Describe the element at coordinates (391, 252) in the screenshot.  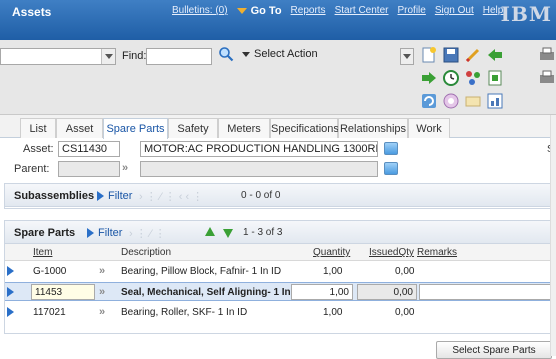
I see `col-issuedqty: IssuedQty` at that location.